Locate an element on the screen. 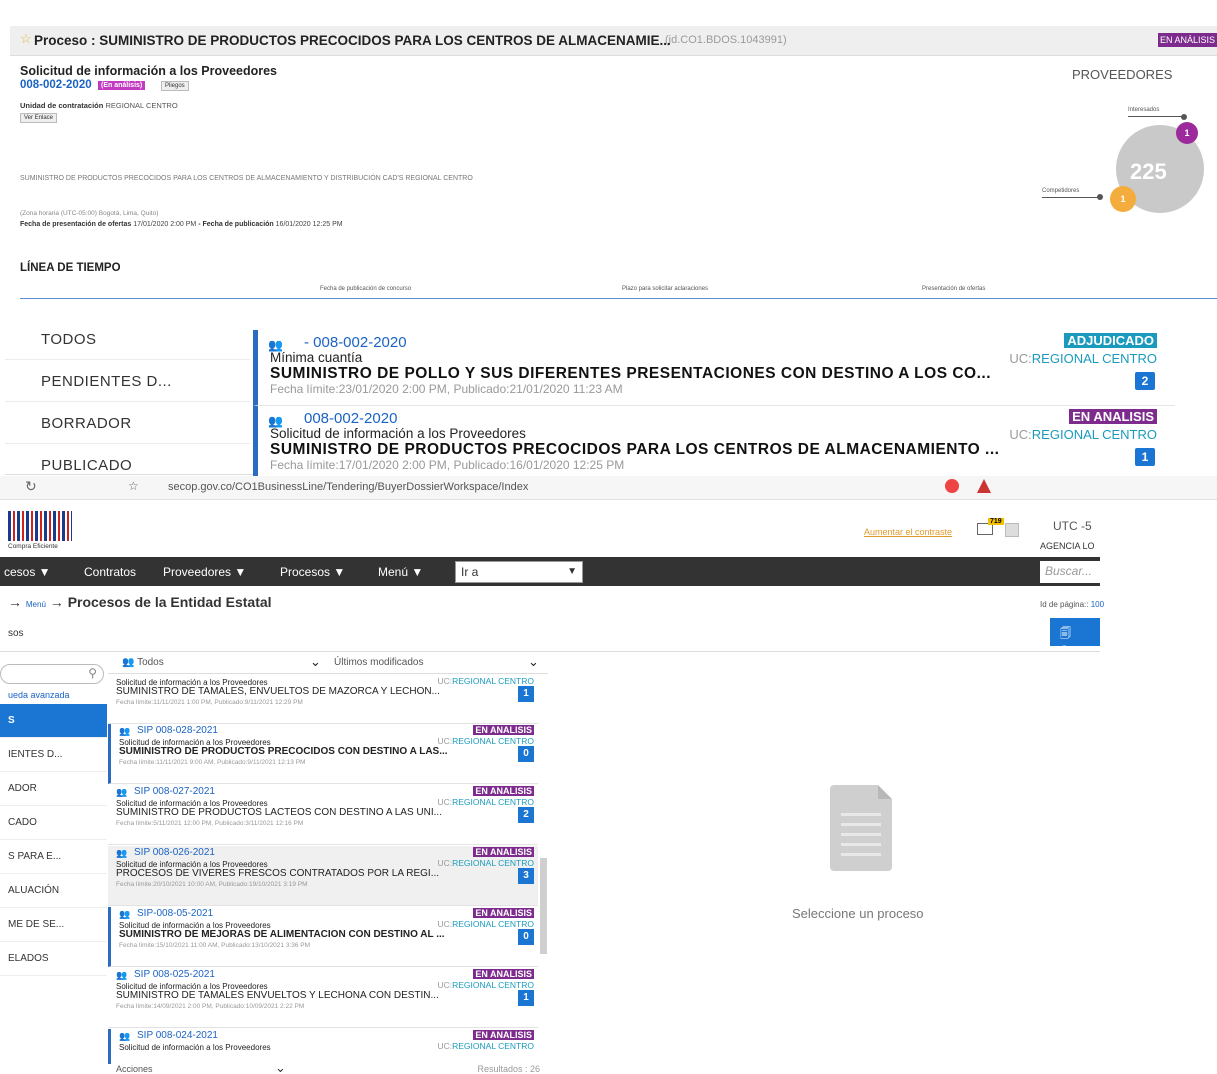  interested-bubble: 1 is located at coordinates (1187, 133).